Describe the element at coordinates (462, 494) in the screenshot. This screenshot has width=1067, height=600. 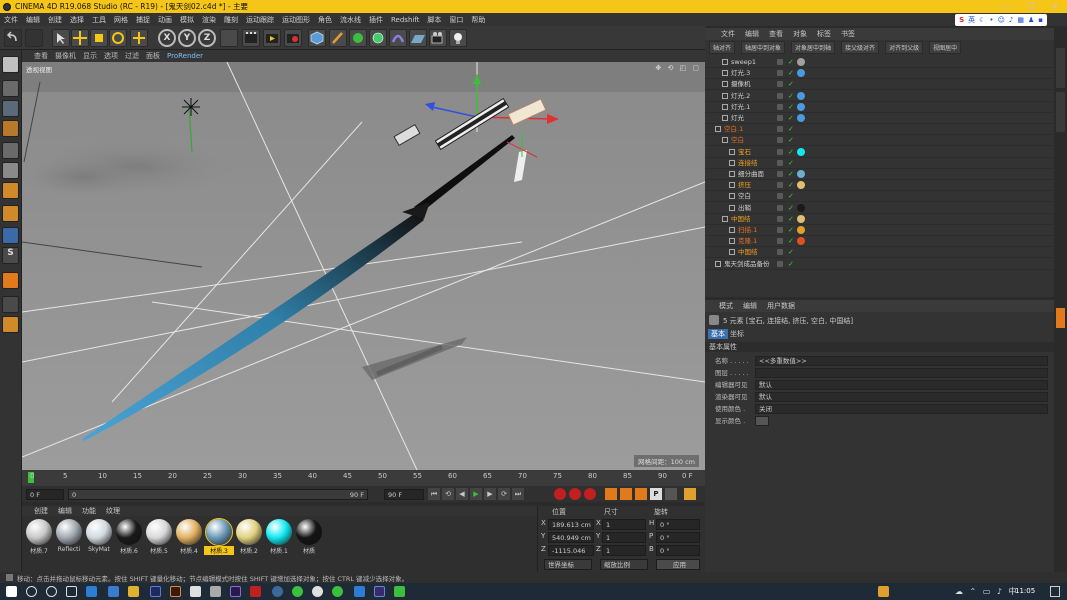
I see `prev-frame-icon: ◀` at that location.